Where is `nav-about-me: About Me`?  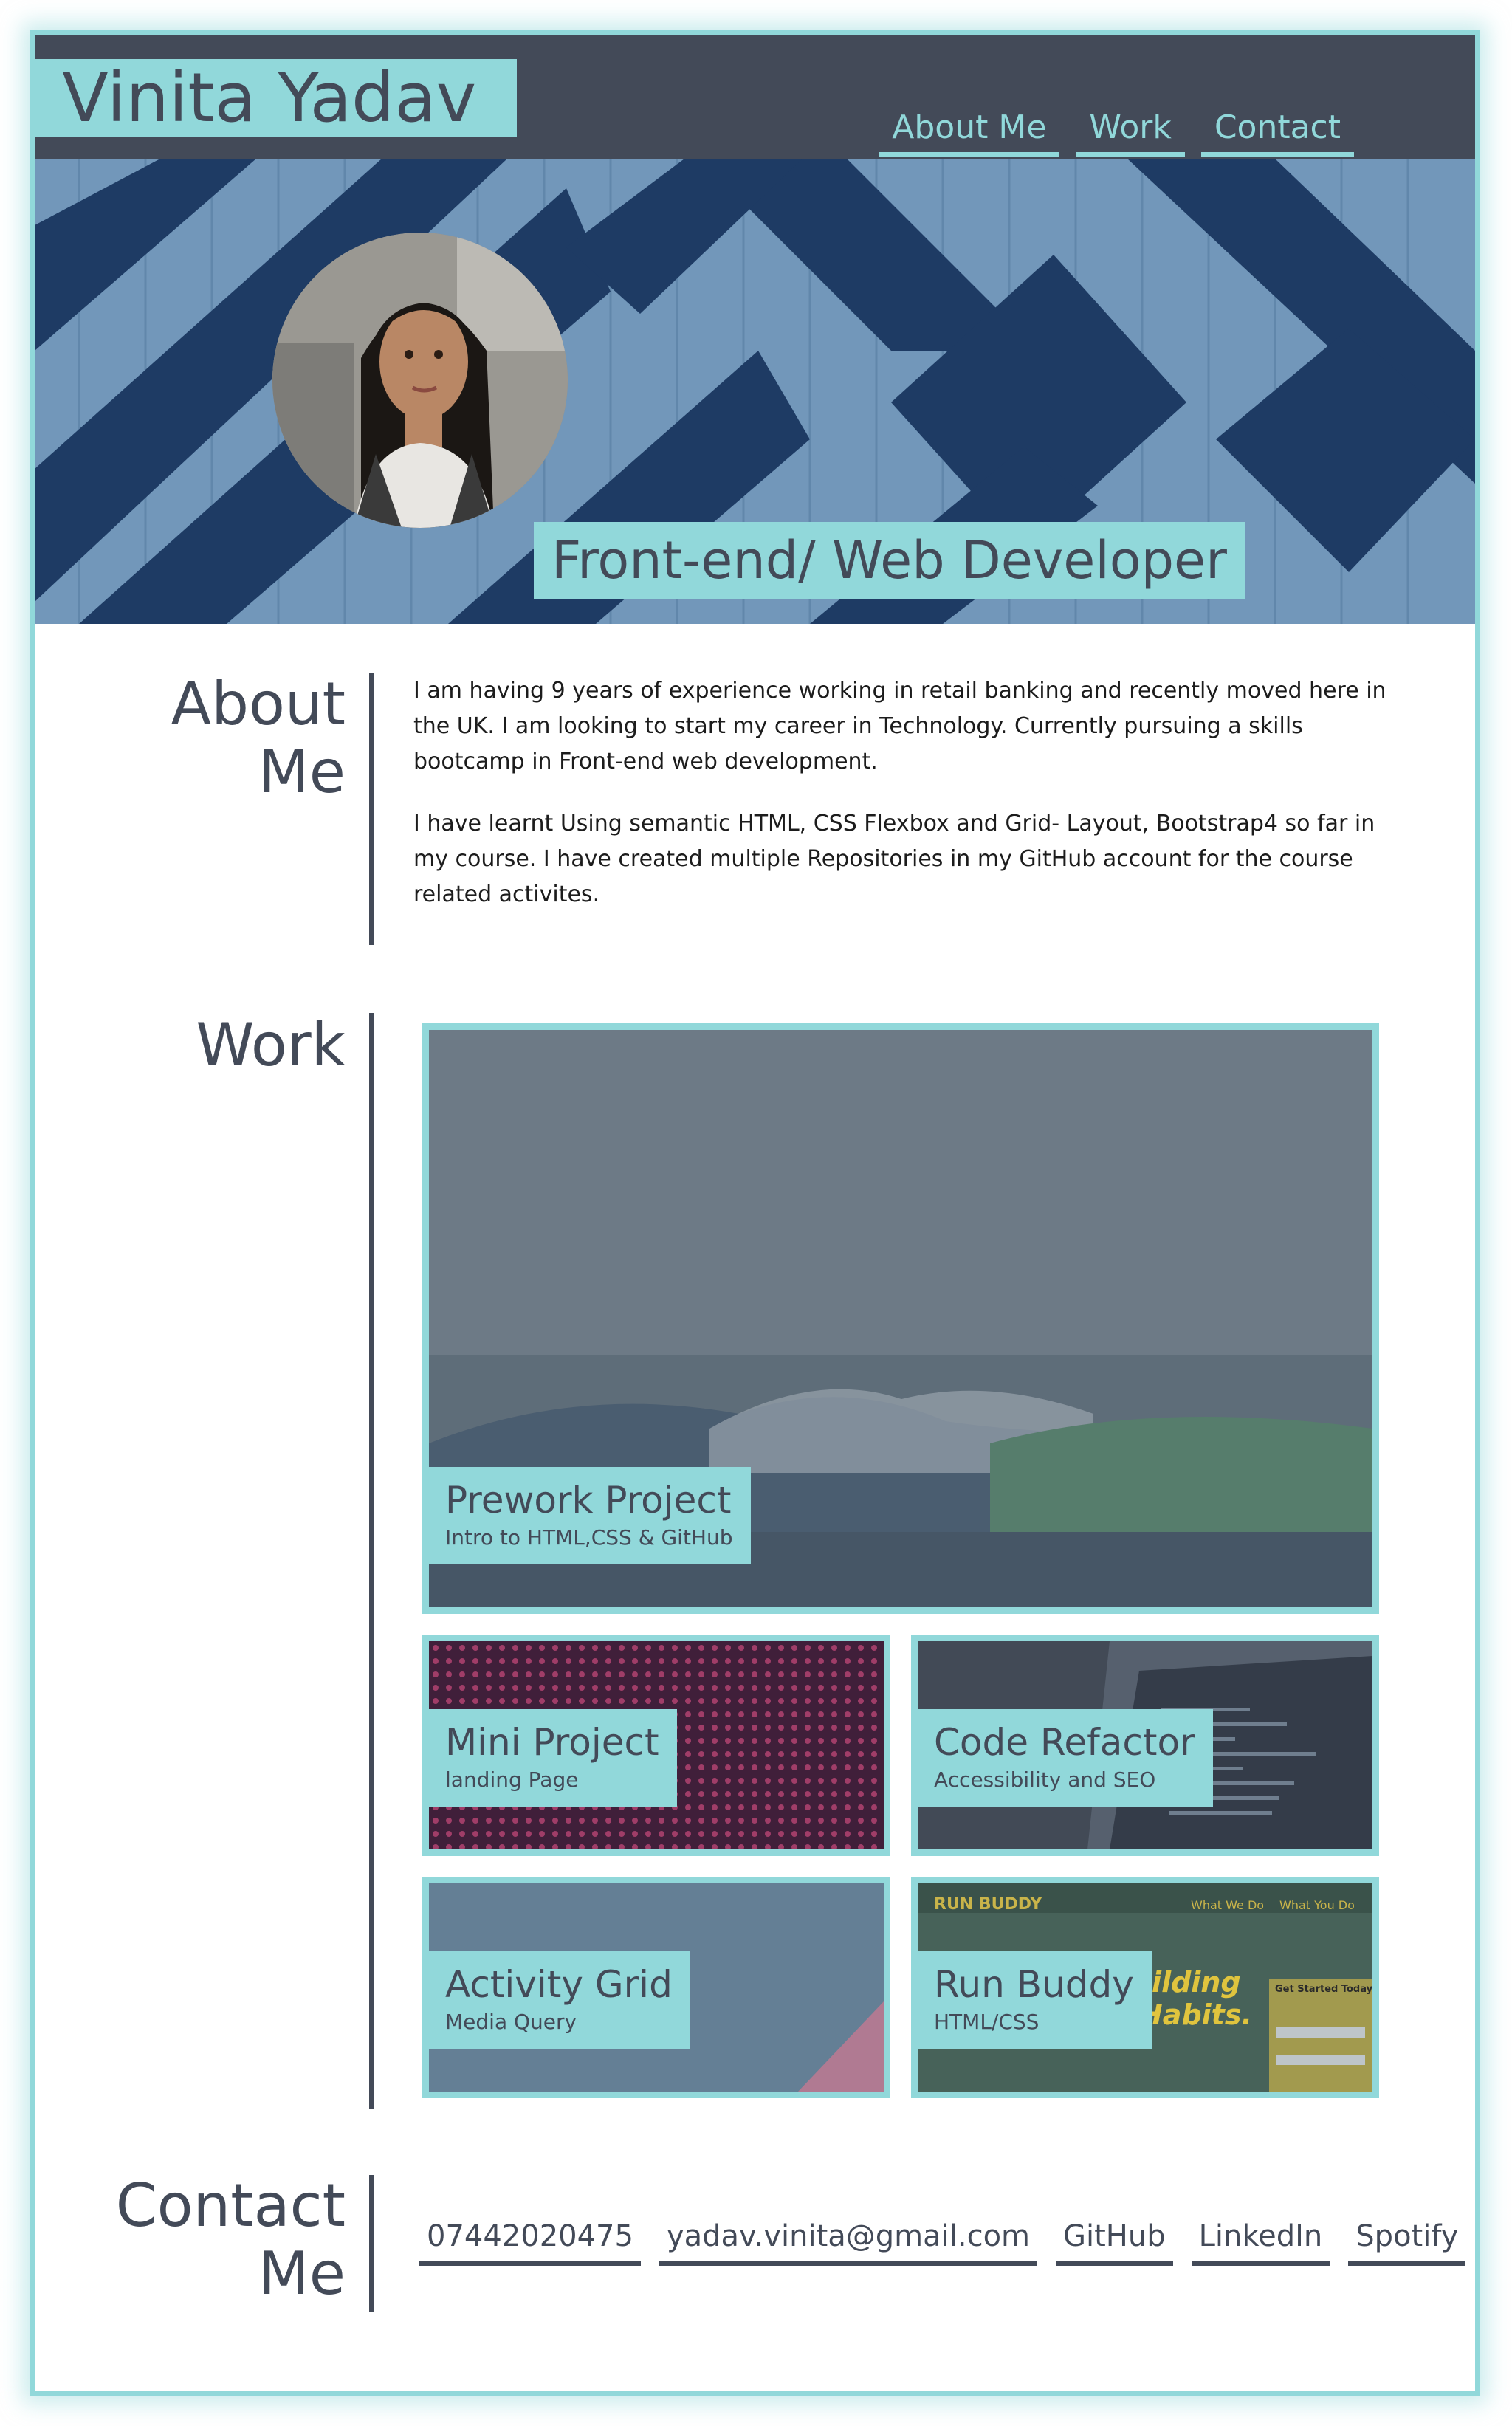
nav-about-me: About Me is located at coordinates (969, 133).